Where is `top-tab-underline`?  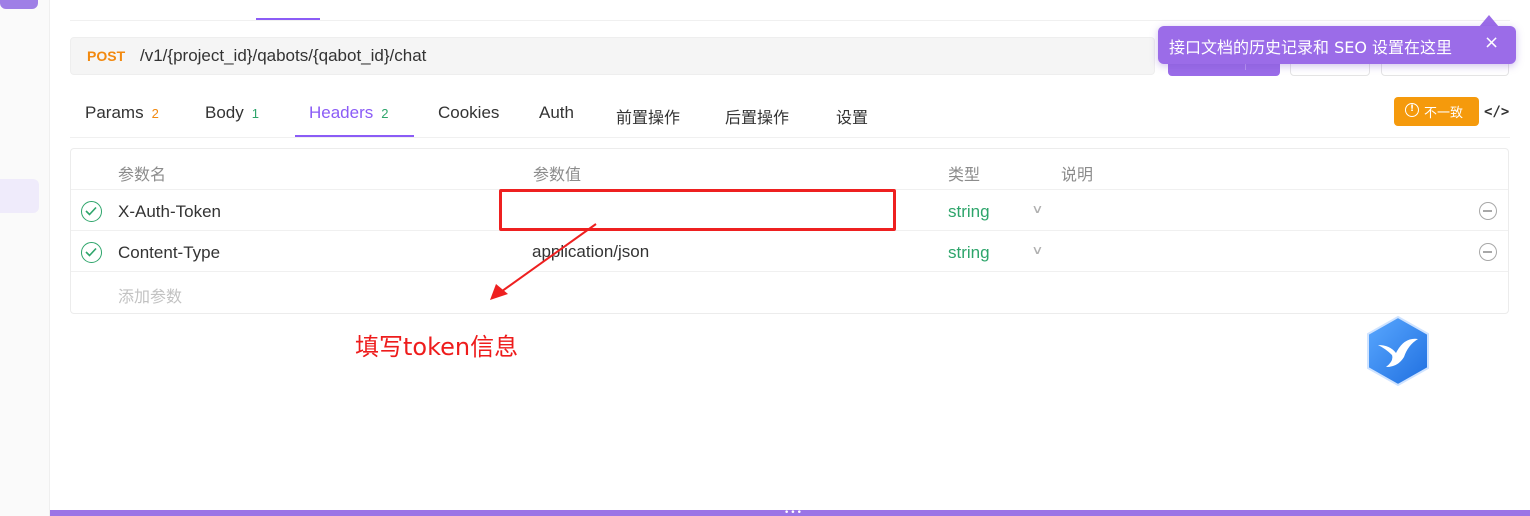 top-tab-underline is located at coordinates (288, 19).